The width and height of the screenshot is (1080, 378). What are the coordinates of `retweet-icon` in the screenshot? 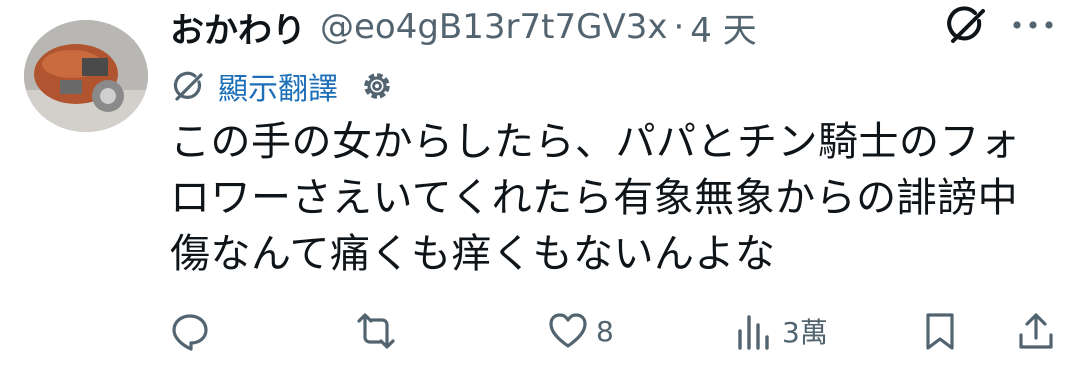 It's located at (376, 331).